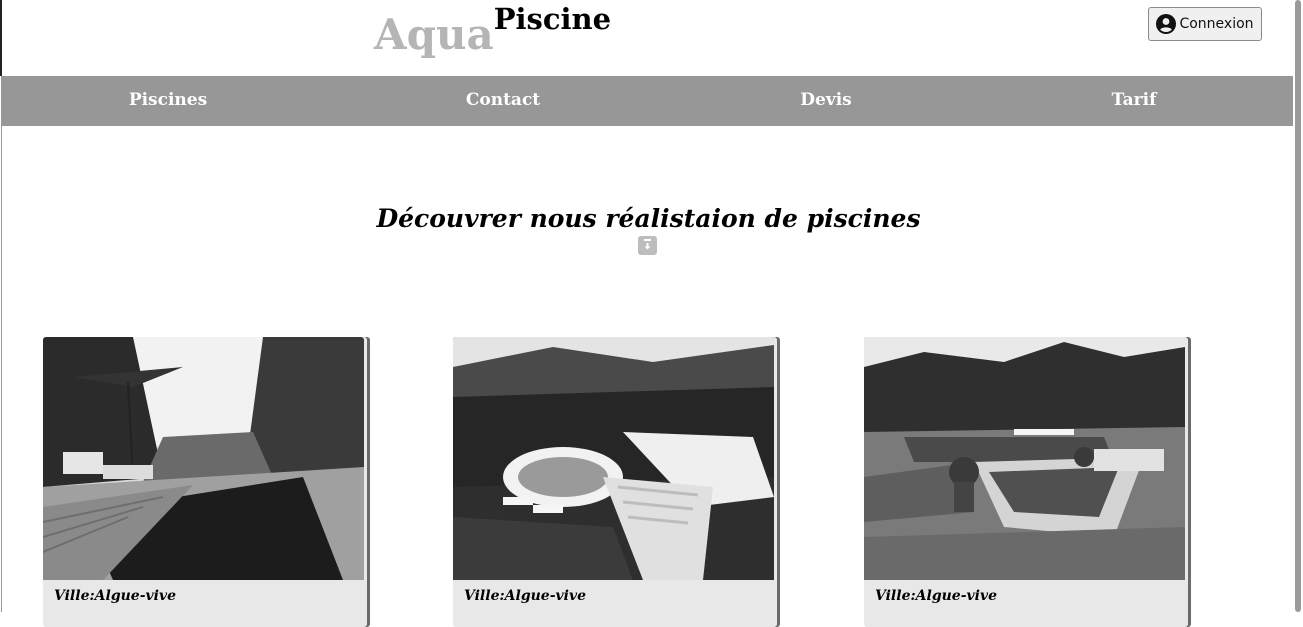 This screenshot has height=627, width=1303. I want to click on login-button-label: Connexion, so click(1216, 24).